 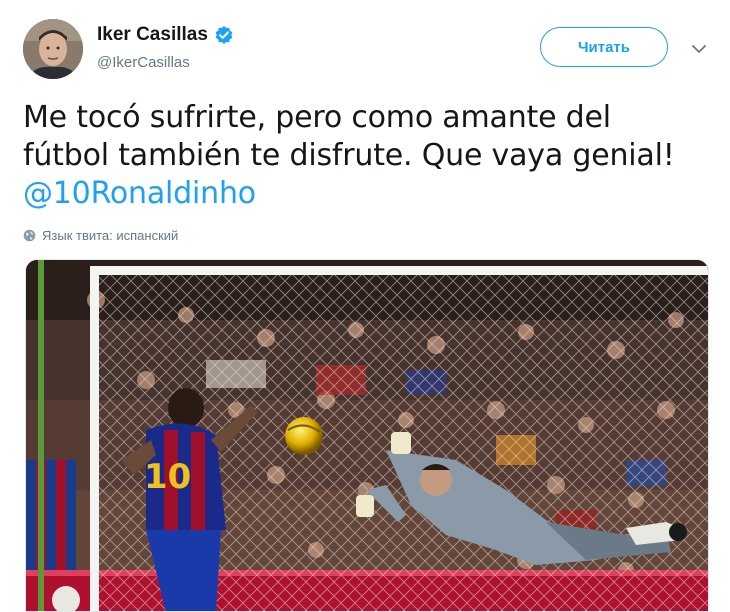 What do you see at coordinates (29, 235) in the screenshot?
I see `globe-icon` at bounding box center [29, 235].